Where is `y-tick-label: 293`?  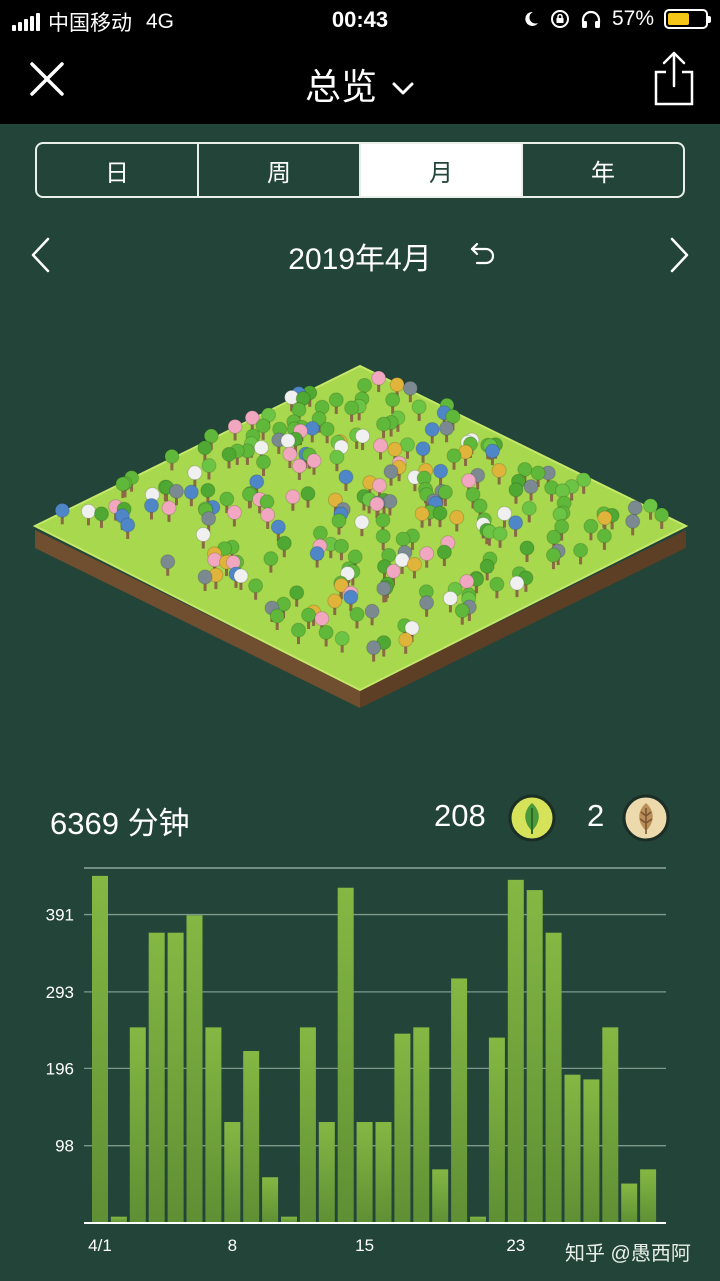
y-tick-label: 293 is located at coordinates (60, 992).